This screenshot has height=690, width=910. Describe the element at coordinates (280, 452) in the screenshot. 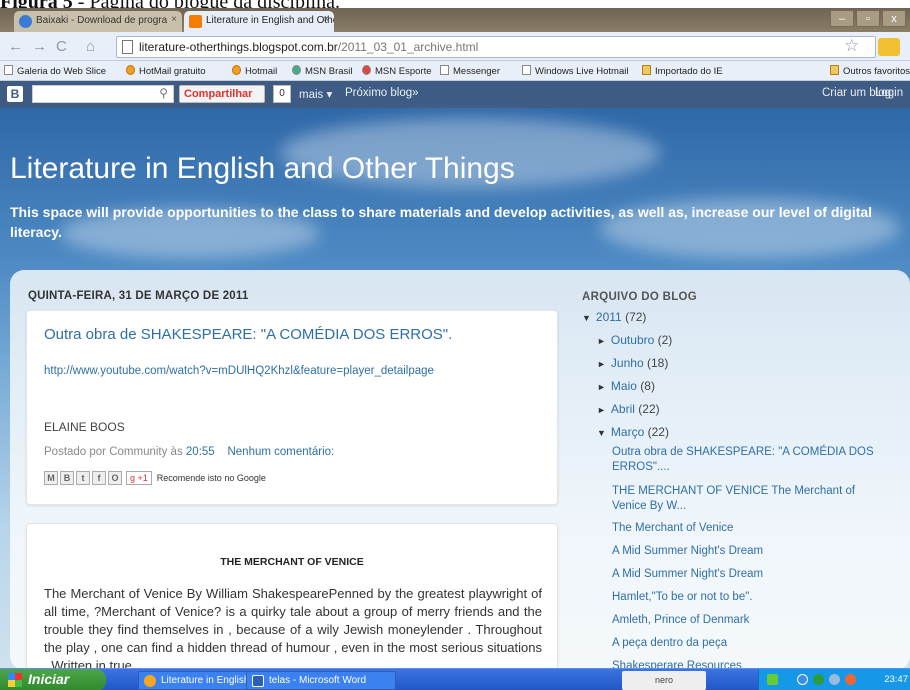

I see `comments-link: Nenhum comentário:` at that location.